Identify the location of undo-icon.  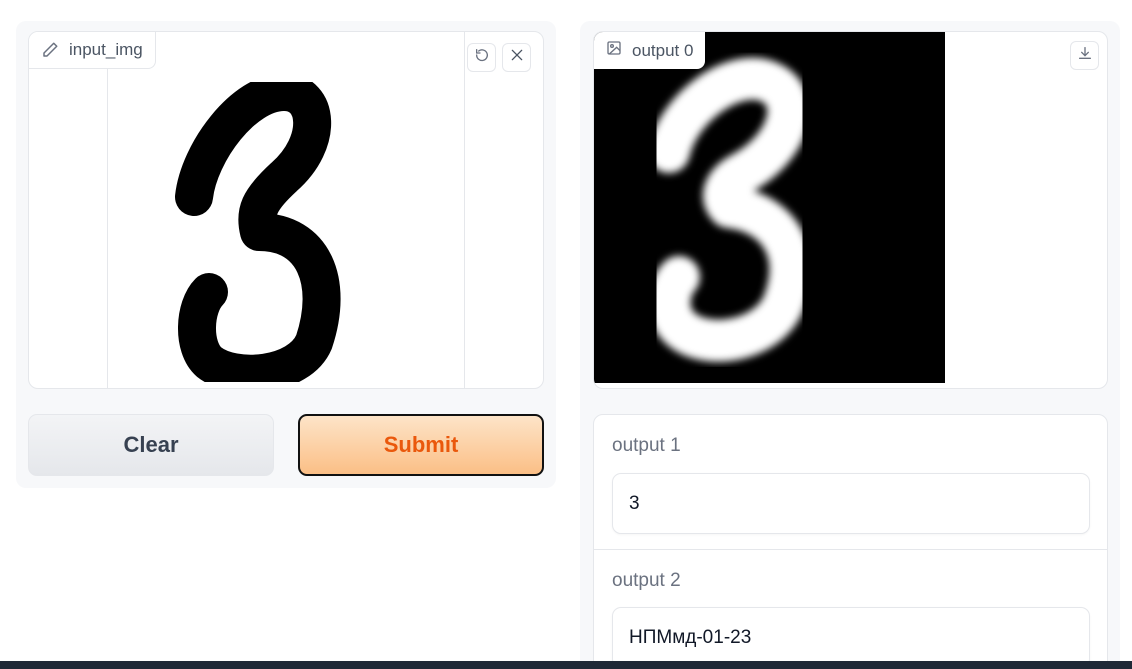
(482, 57).